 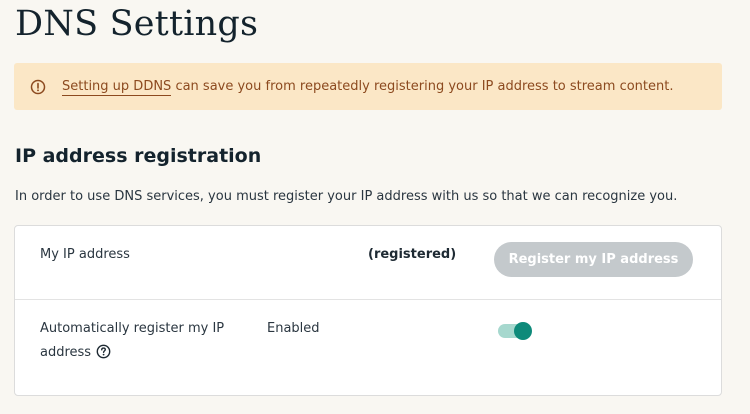 I want to click on auto-register-toggle, so click(x=515, y=331).